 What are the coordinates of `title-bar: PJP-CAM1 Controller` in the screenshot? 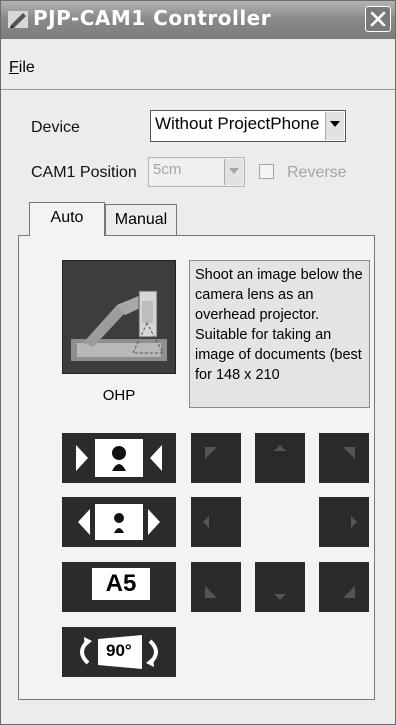 It's located at (198, 20).